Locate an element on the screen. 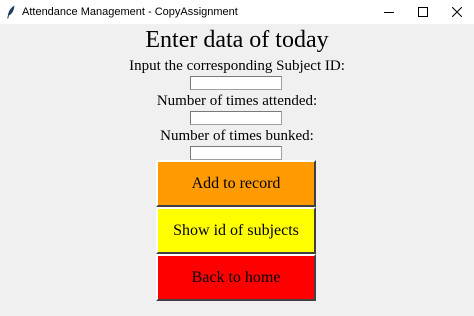  window-controls is located at coordinates (423, 12).